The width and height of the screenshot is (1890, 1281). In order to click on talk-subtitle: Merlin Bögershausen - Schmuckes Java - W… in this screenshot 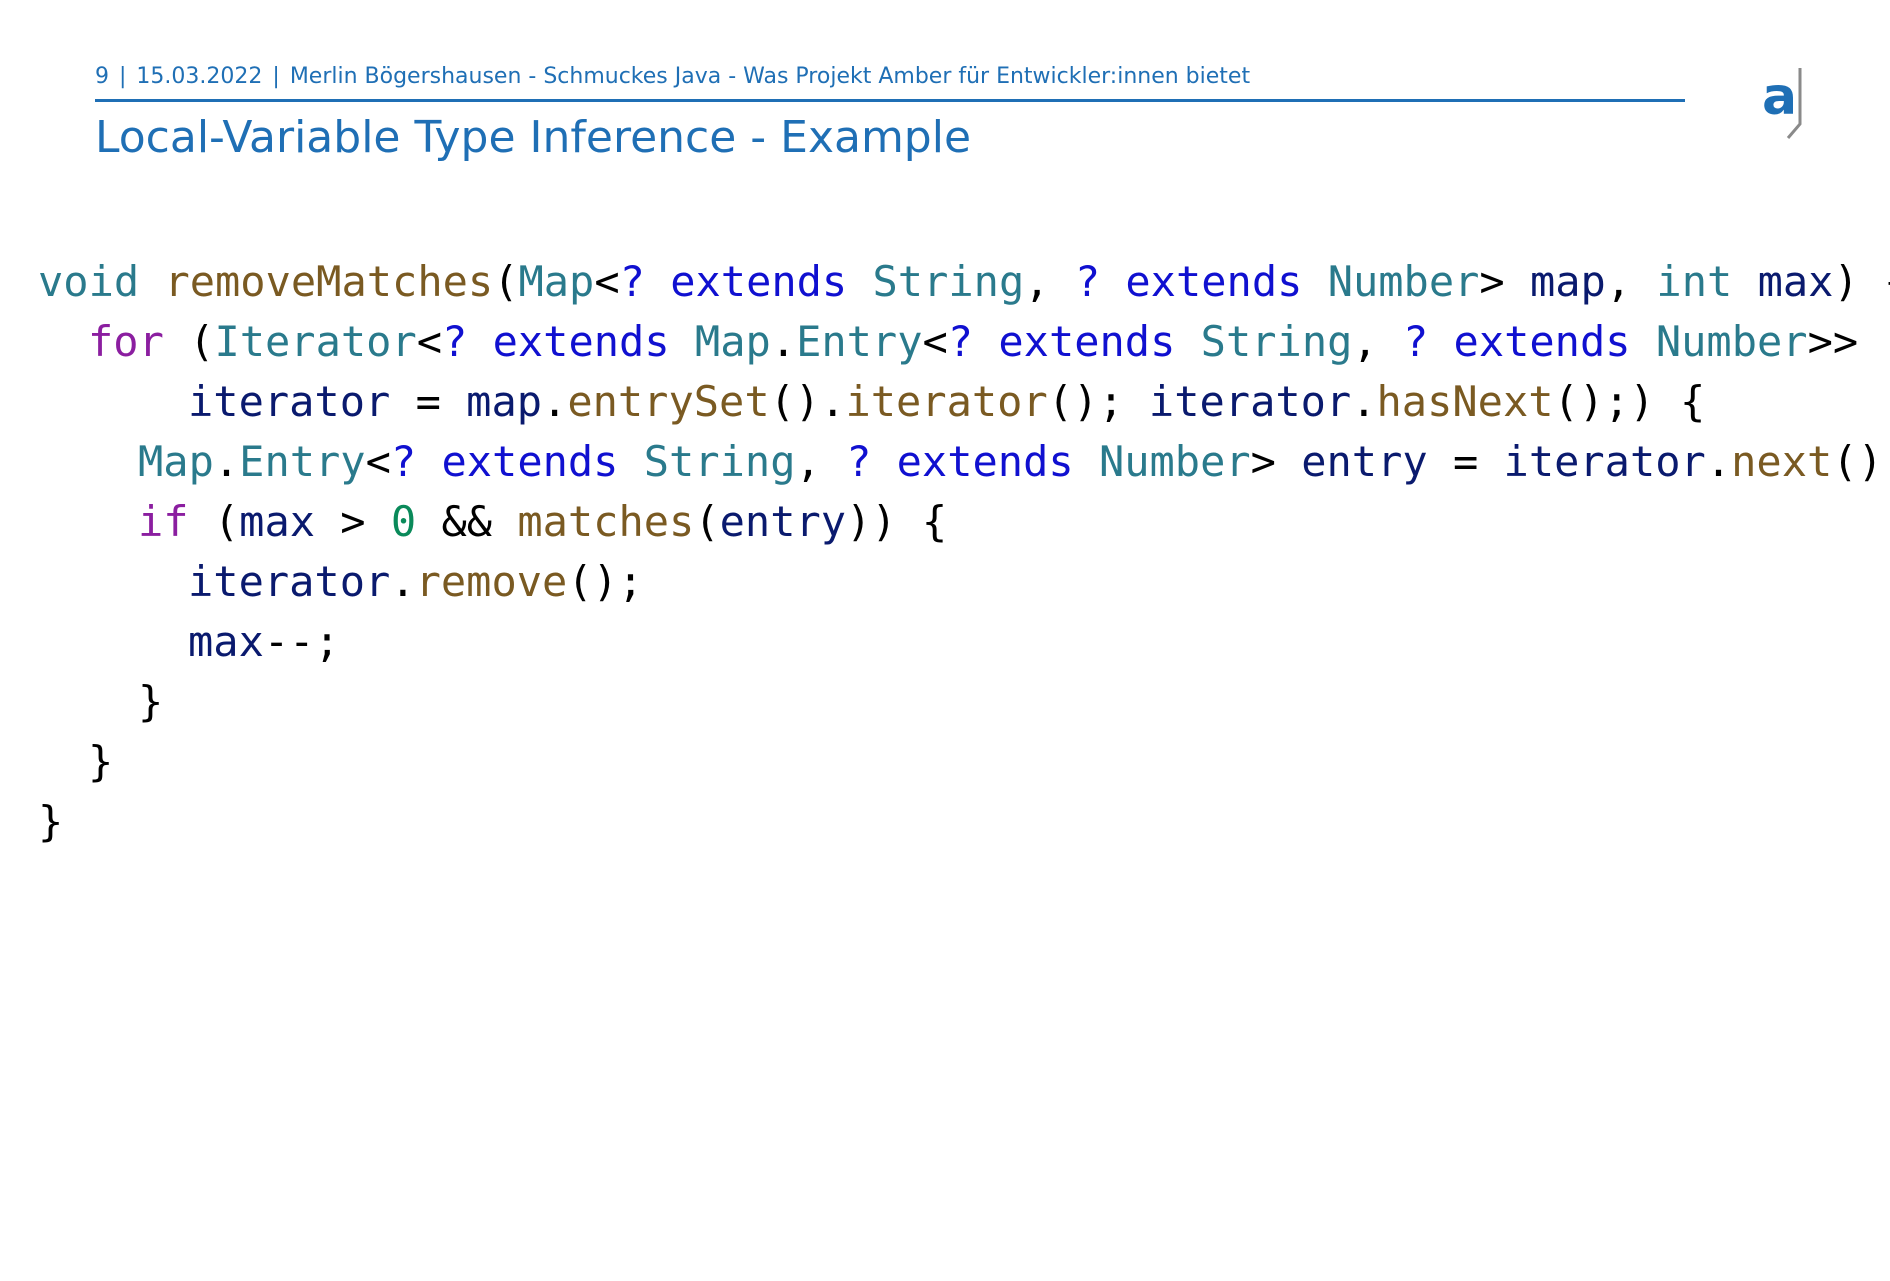, I will do `click(770, 76)`.